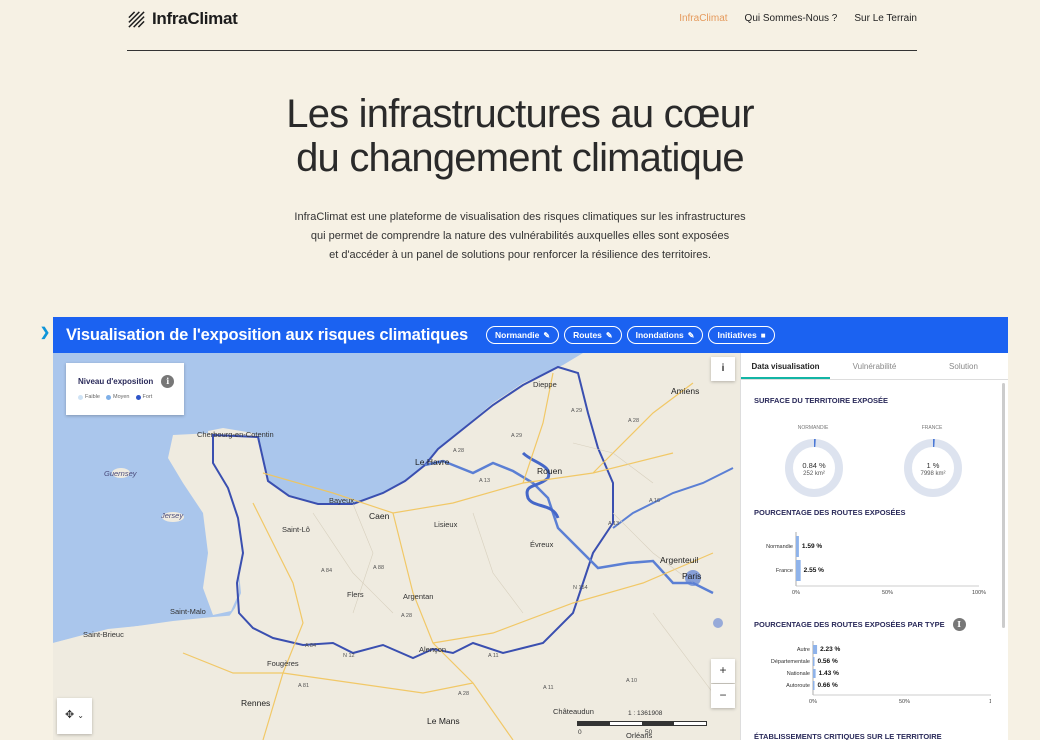 This screenshot has height=740, width=1040. What do you see at coordinates (573, 711) in the screenshot?
I see `map-label-chateaudun: Châteaudun` at bounding box center [573, 711].